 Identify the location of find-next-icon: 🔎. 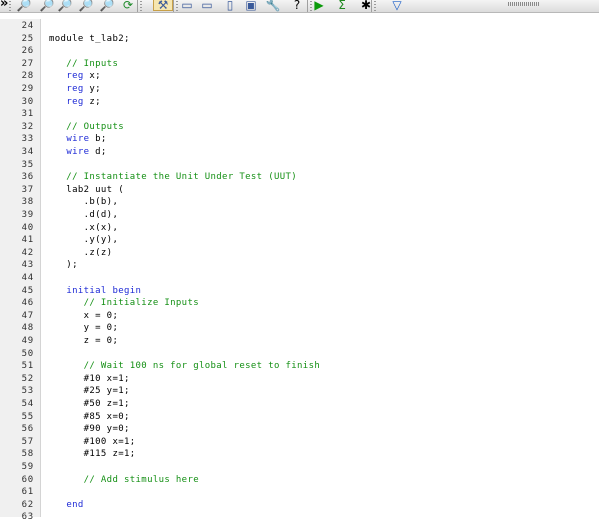
(47, 6).